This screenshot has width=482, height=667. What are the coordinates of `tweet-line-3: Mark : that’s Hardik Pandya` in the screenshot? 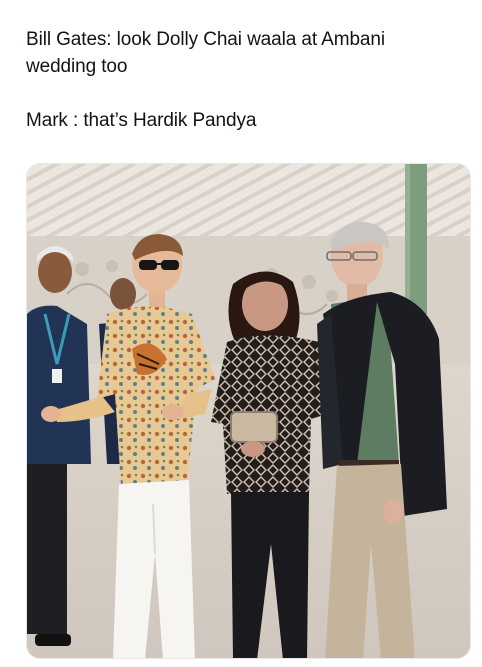 It's located at (141, 120).